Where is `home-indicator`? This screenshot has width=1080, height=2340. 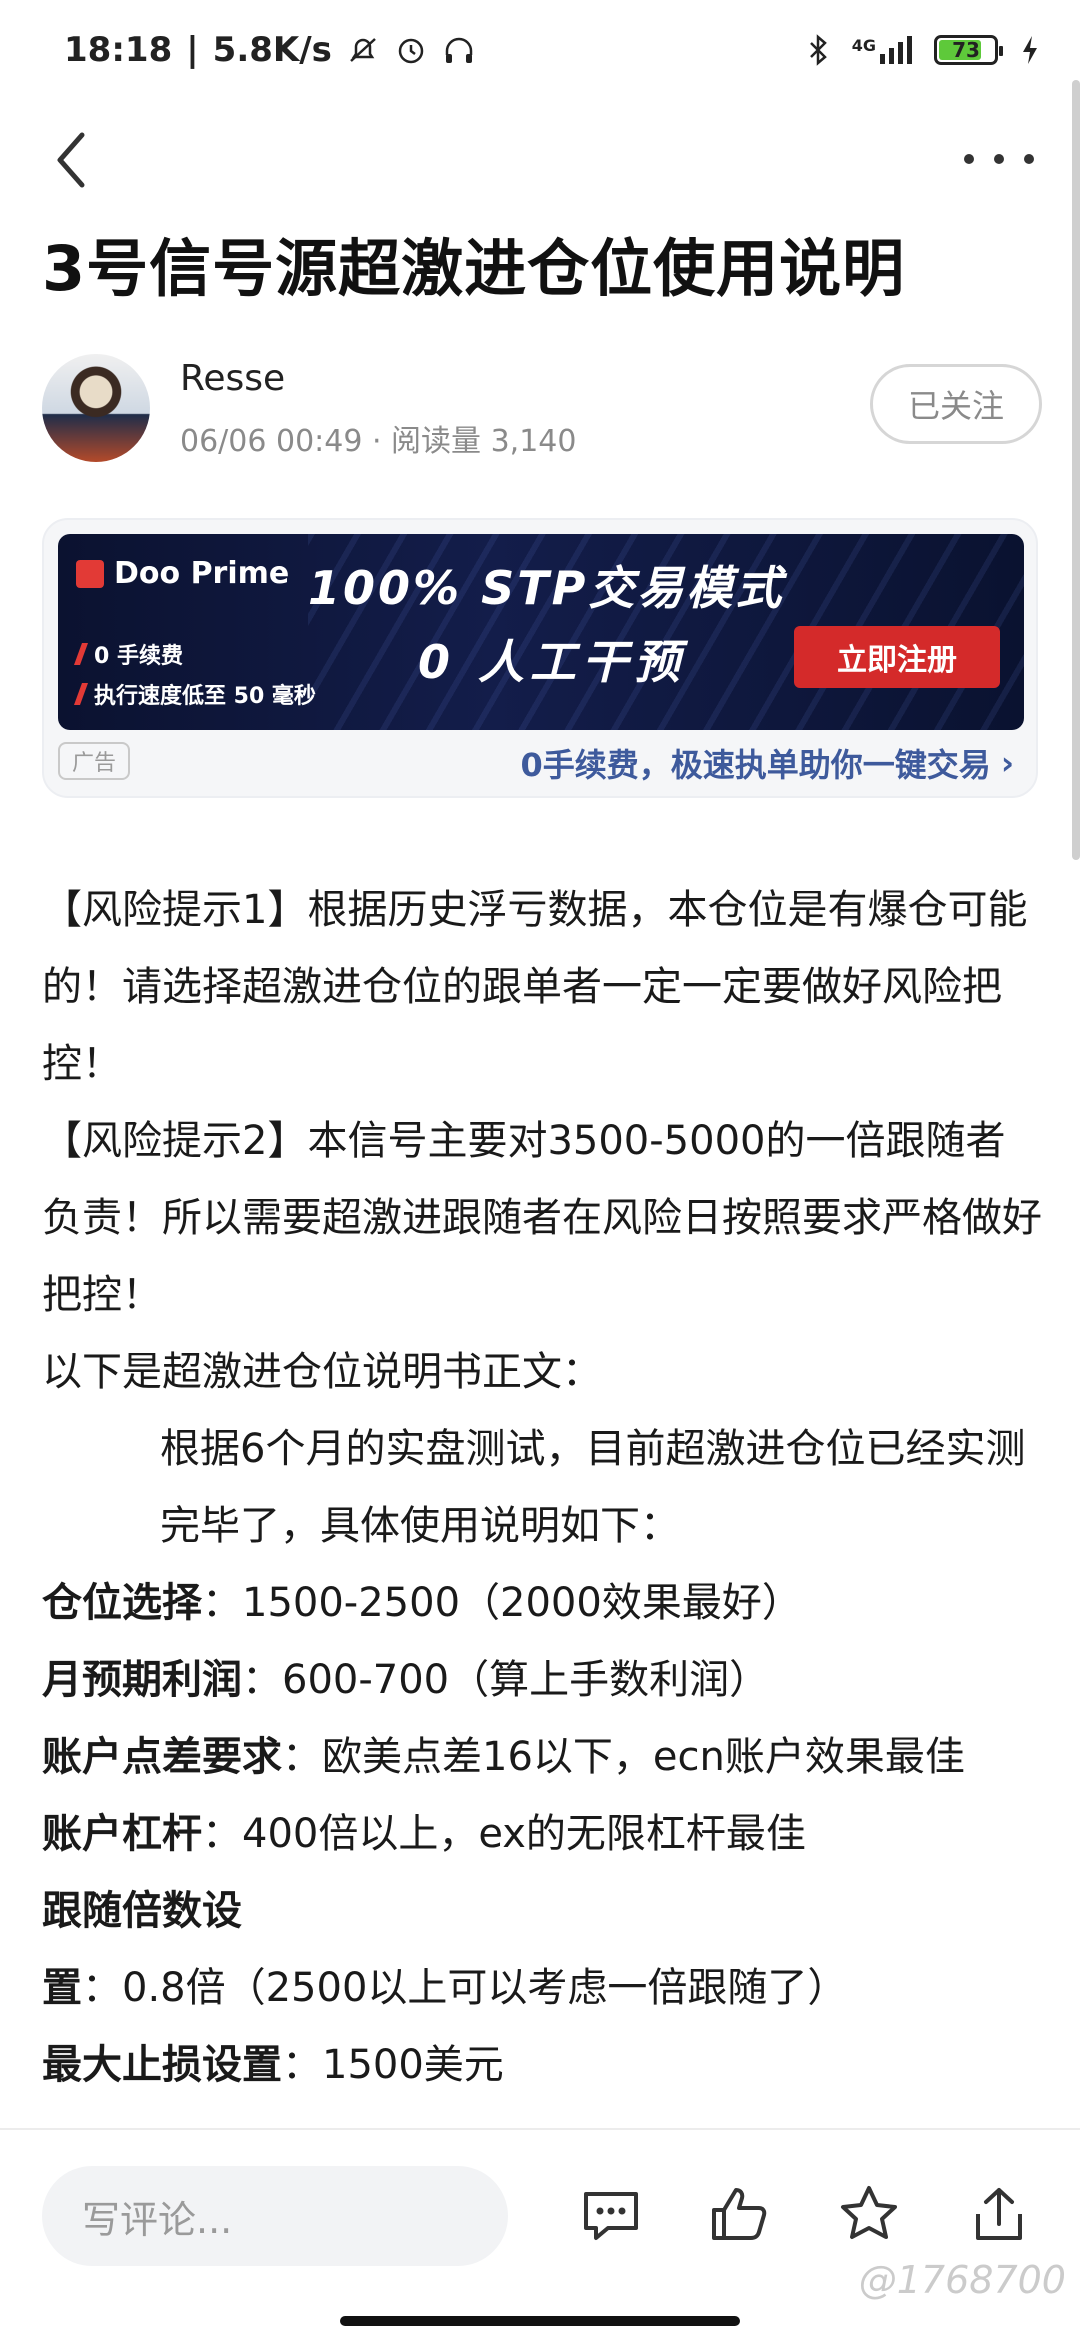 home-indicator is located at coordinates (540, 2321).